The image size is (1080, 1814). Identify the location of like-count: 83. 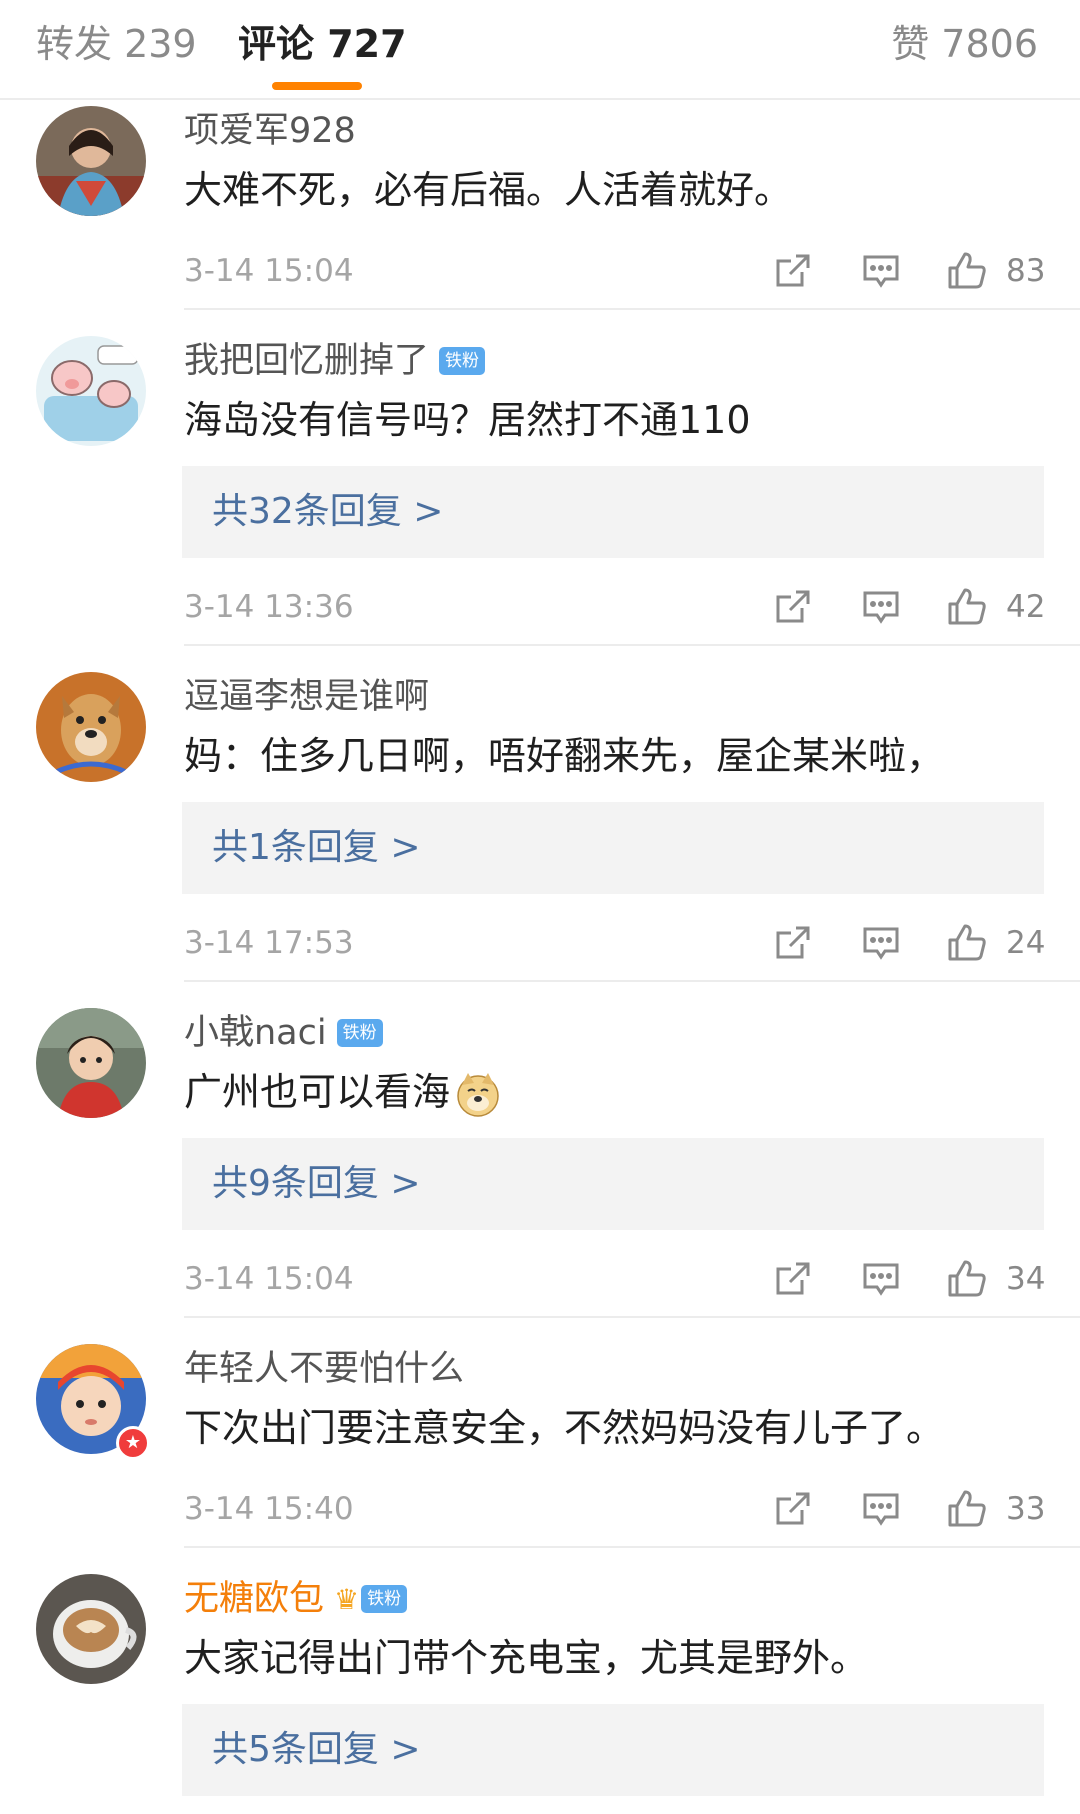
(1026, 271).